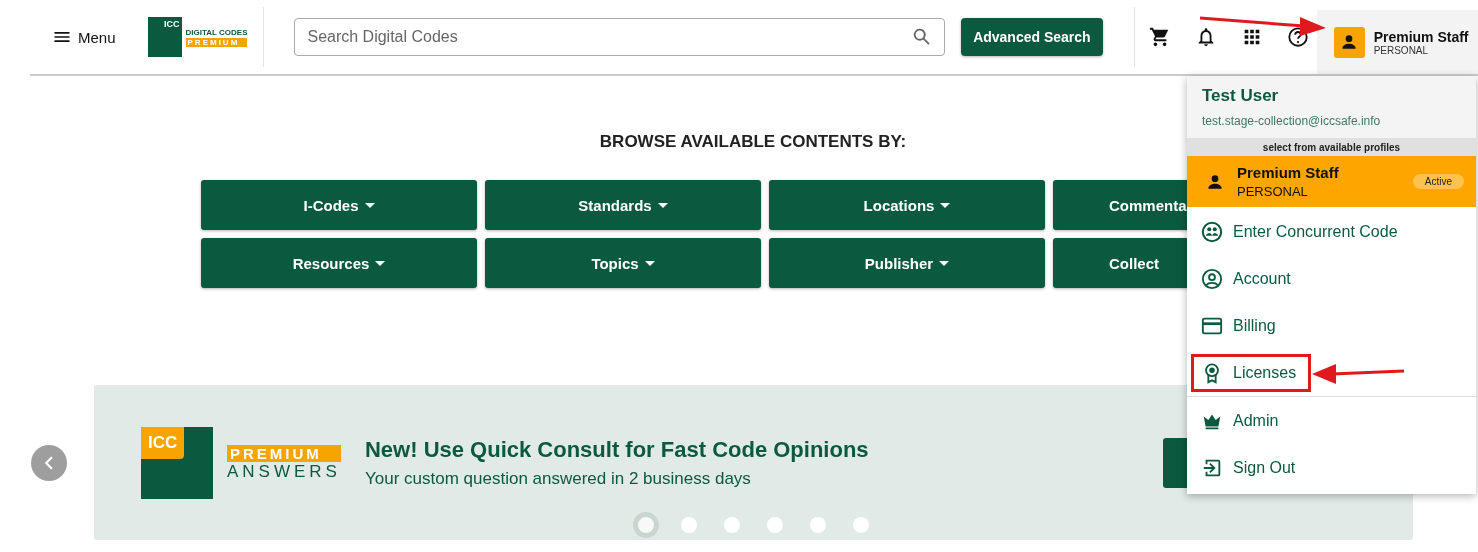 This screenshot has width=1478, height=552. I want to click on profiles-label: select from available profiles, so click(1331, 147).